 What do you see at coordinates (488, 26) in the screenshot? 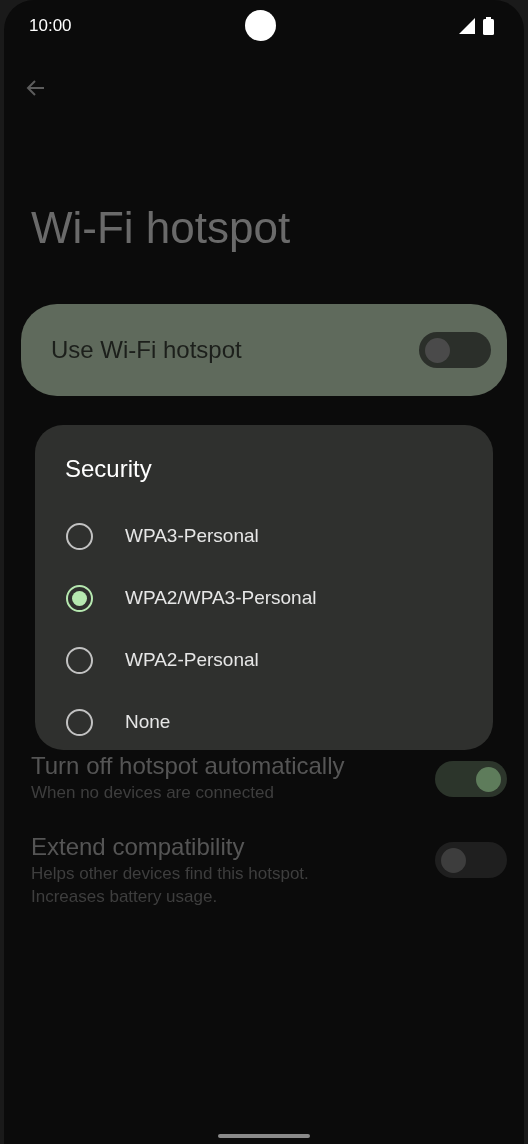
I see `battery-icon` at bounding box center [488, 26].